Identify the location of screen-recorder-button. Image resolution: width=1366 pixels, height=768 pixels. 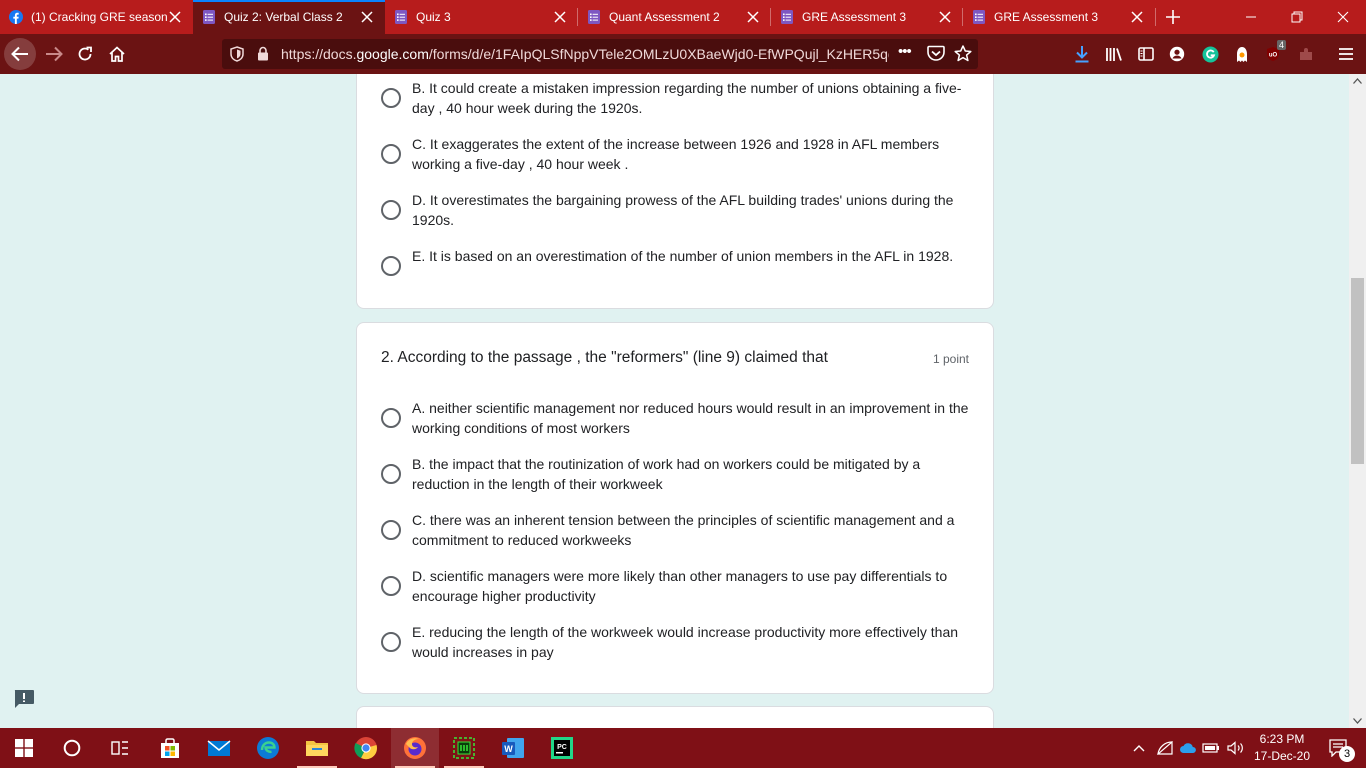
(464, 748).